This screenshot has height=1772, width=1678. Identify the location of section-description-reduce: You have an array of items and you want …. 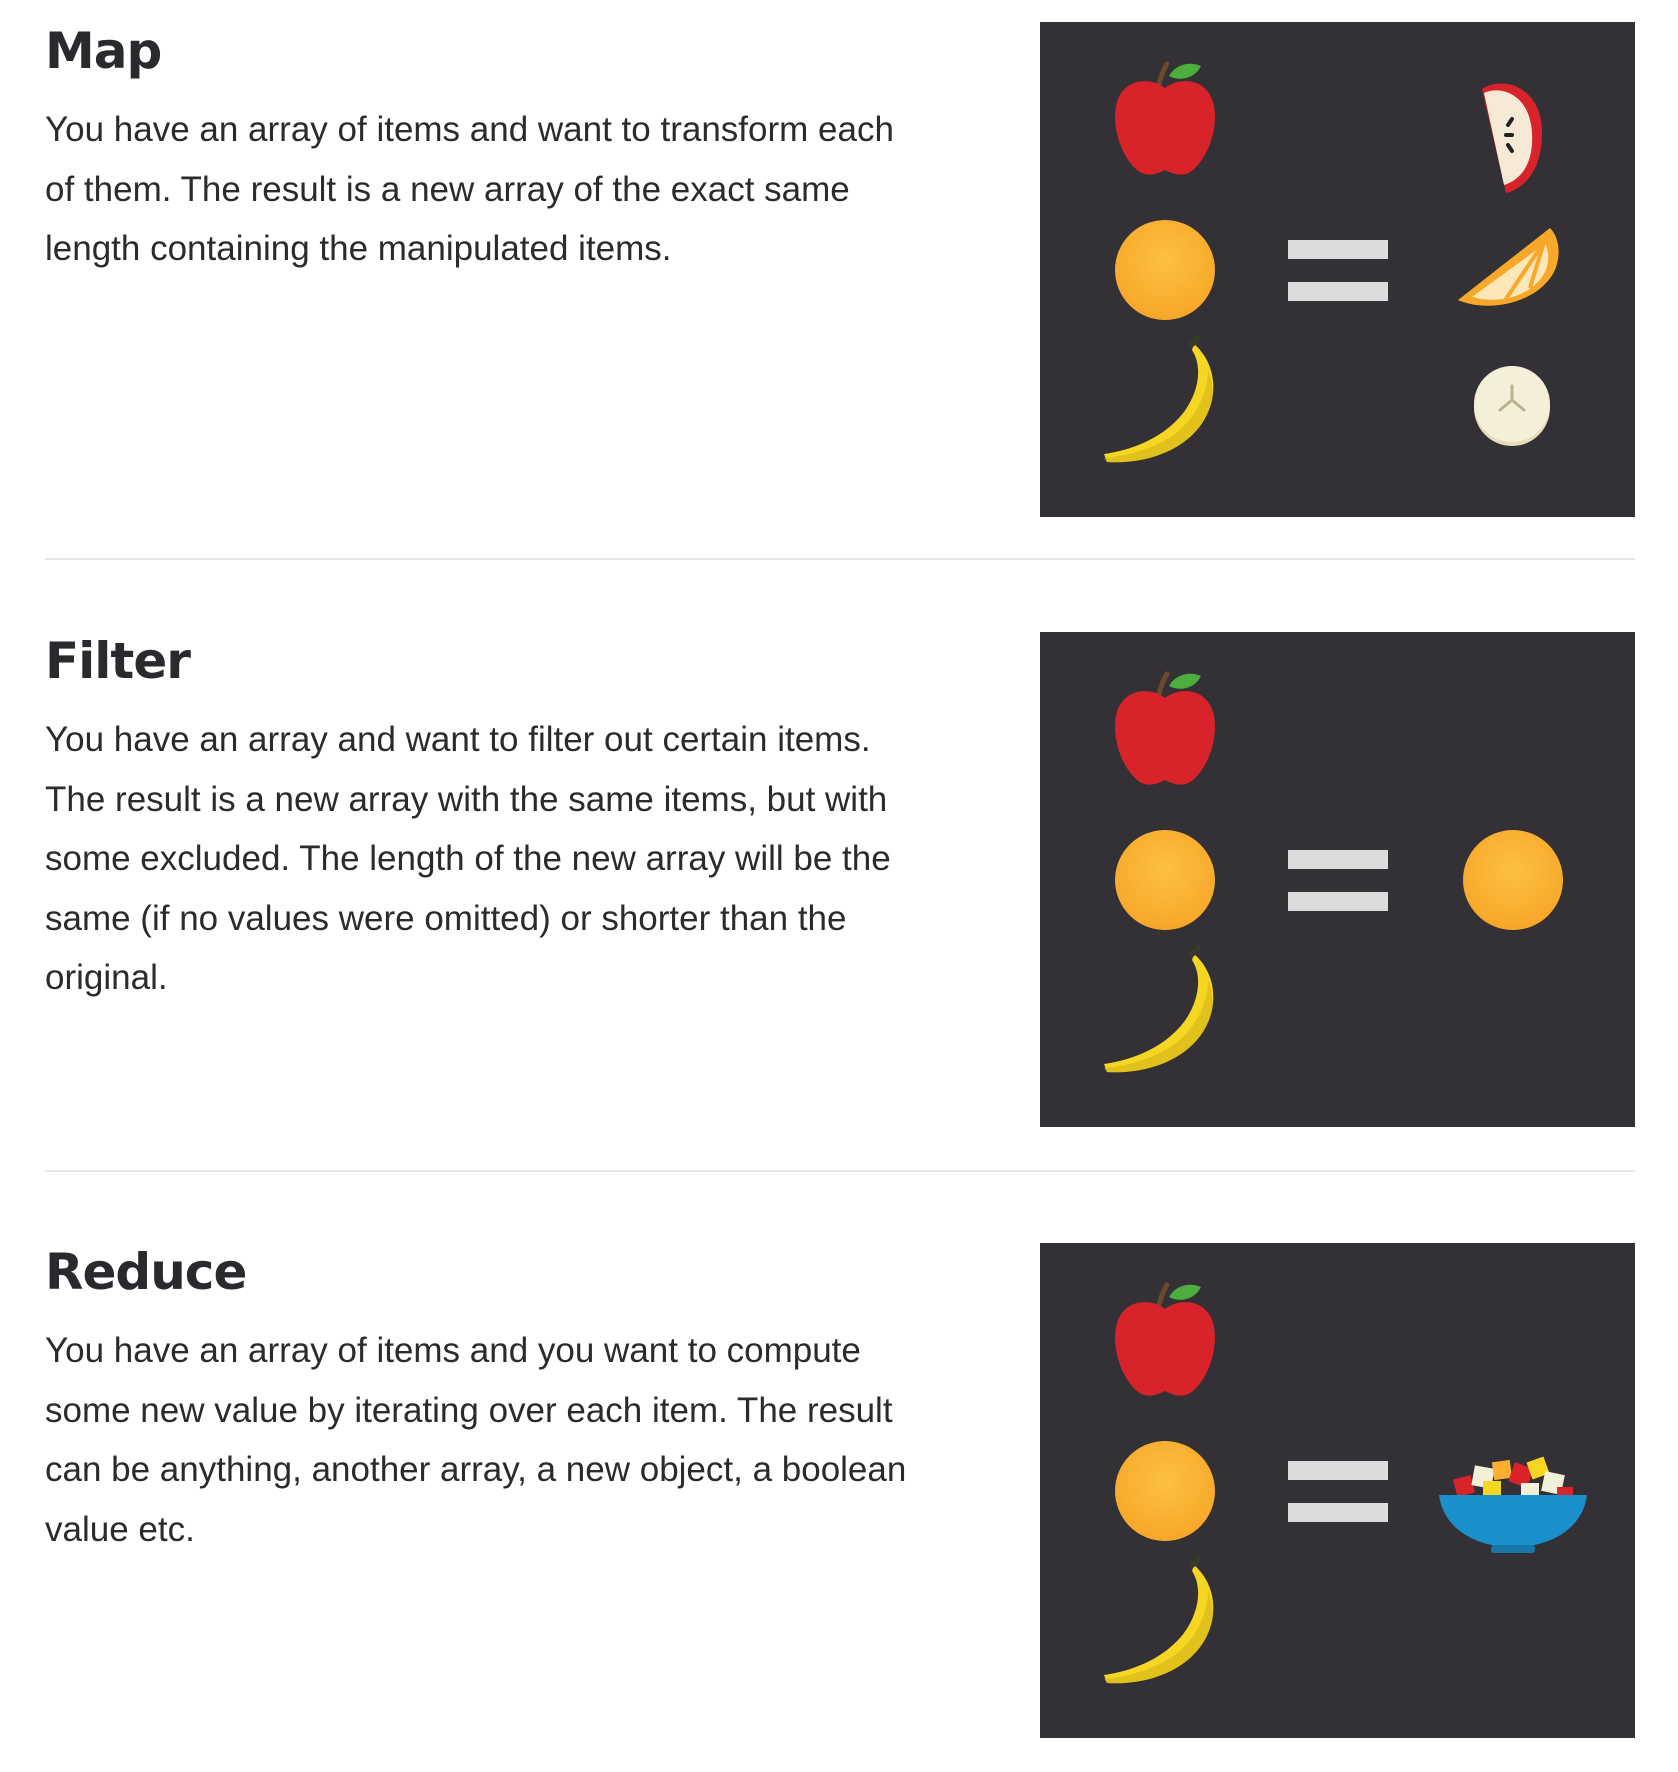
(476, 1440).